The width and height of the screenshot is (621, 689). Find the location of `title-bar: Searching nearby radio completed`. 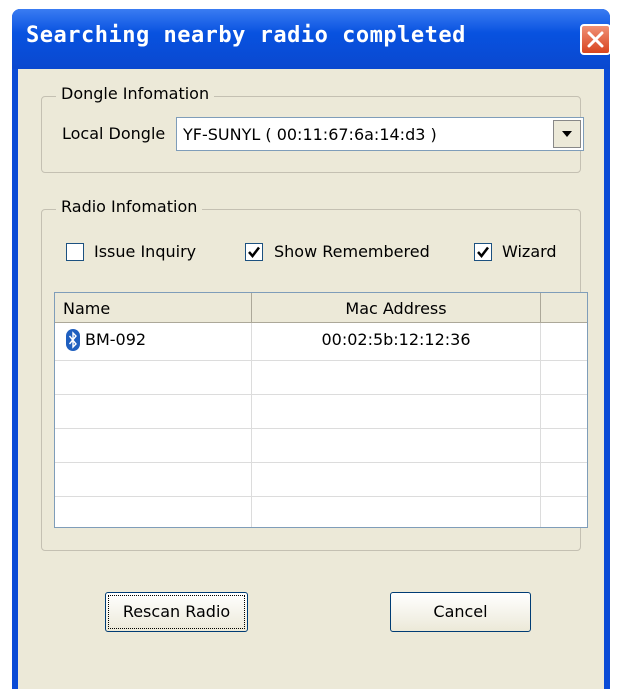

title-bar: Searching nearby radio completed is located at coordinates (311, 39).